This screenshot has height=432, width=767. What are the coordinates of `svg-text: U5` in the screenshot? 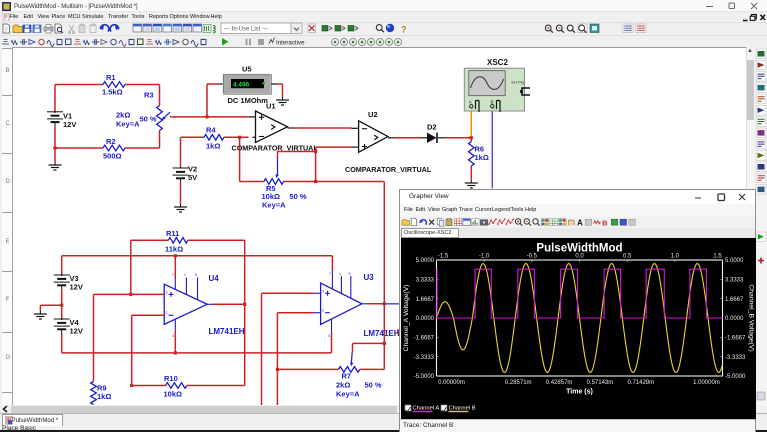 It's located at (247, 69).